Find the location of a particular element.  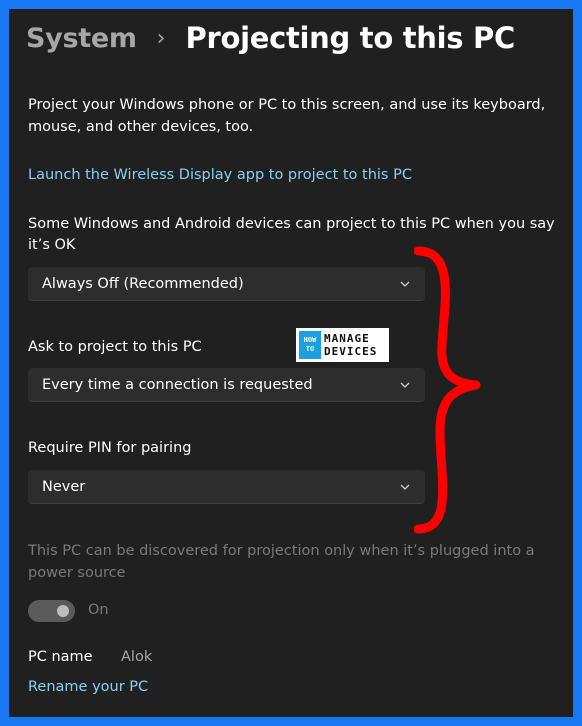

red-brace-annotation is located at coordinates (447, 390).